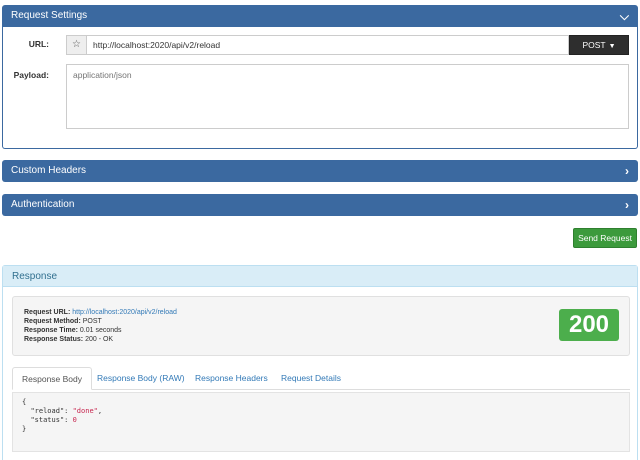  What do you see at coordinates (24, 429) in the screenshot?
I see `json-close-brace: }` at bounding box center [24, 429].